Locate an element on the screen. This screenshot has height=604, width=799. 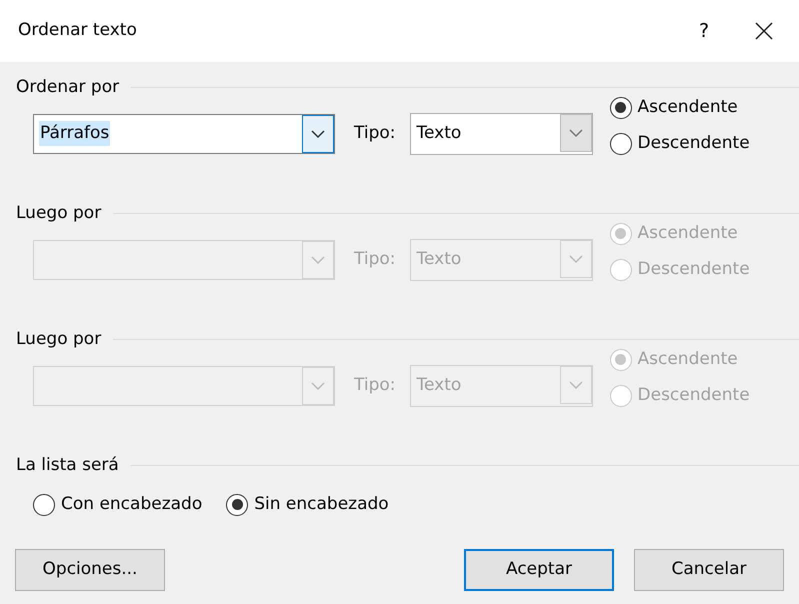
type-field: Texto is located at coordinates (501, 133).